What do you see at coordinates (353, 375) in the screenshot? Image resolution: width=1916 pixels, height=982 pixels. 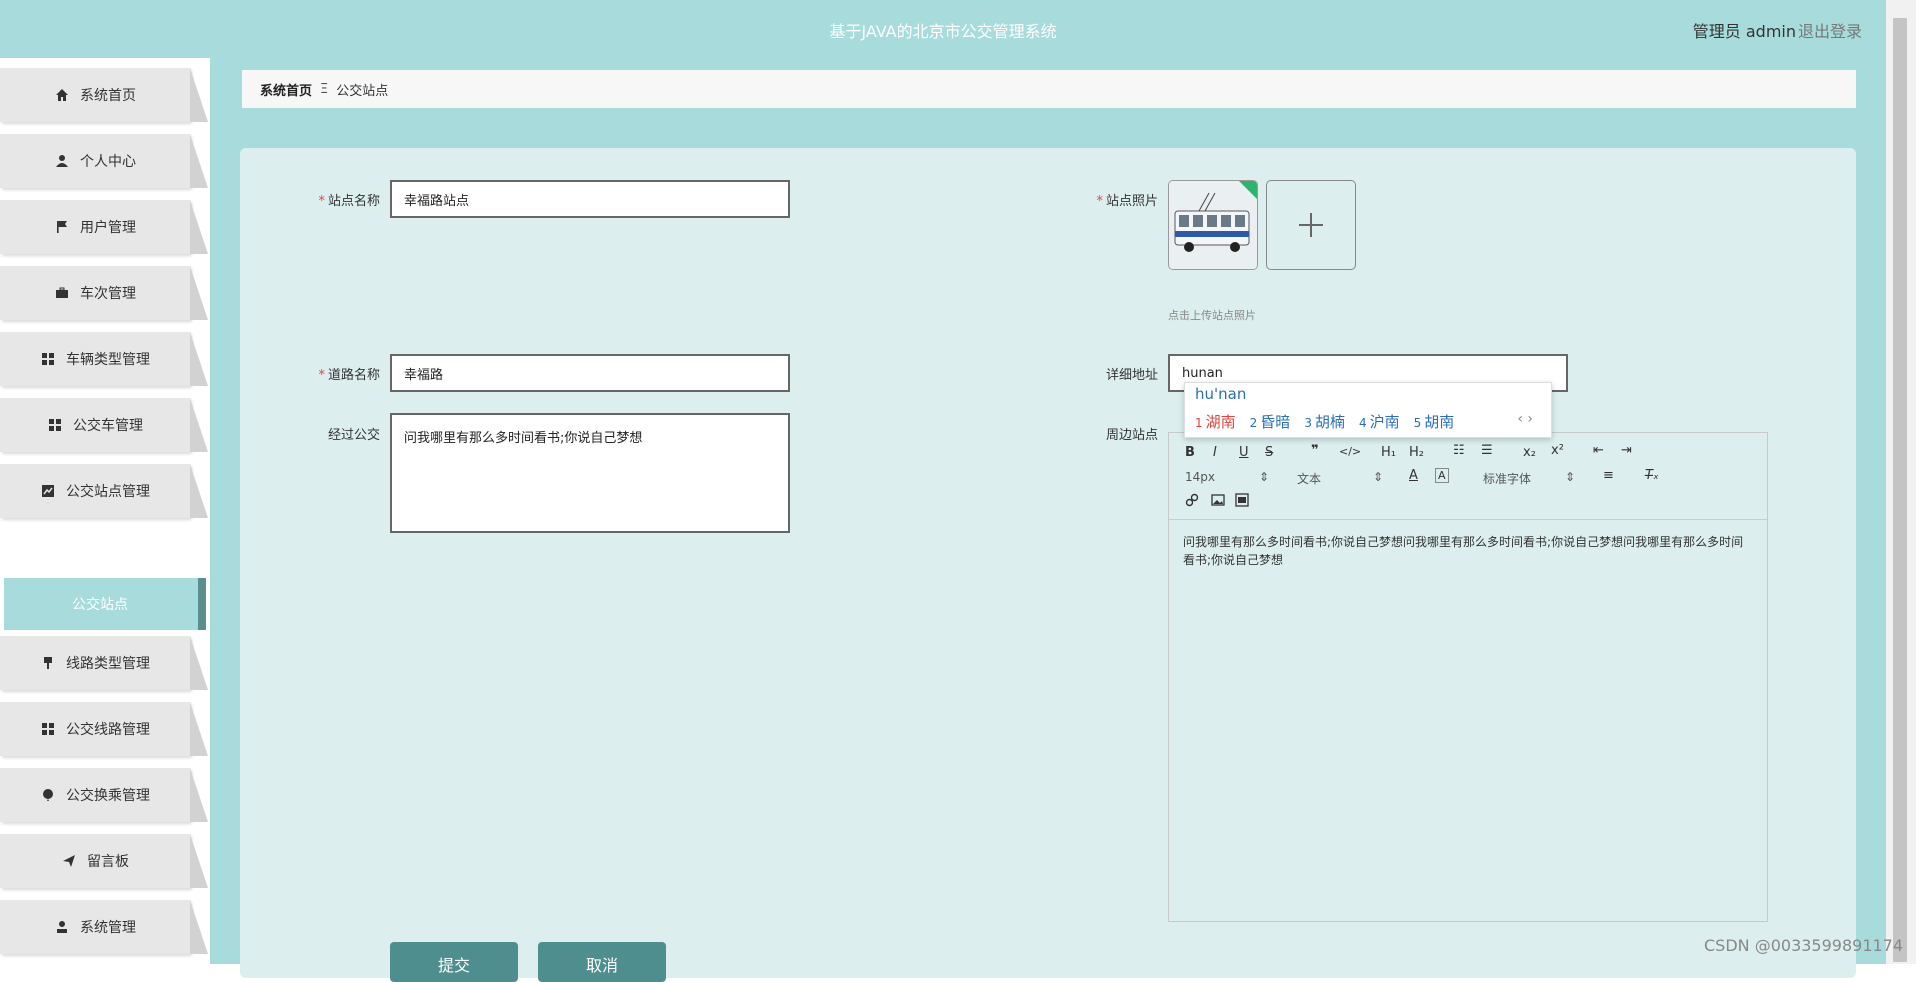 I see `road-name-label-text: 道路名称` at bounding box center [353, 375].